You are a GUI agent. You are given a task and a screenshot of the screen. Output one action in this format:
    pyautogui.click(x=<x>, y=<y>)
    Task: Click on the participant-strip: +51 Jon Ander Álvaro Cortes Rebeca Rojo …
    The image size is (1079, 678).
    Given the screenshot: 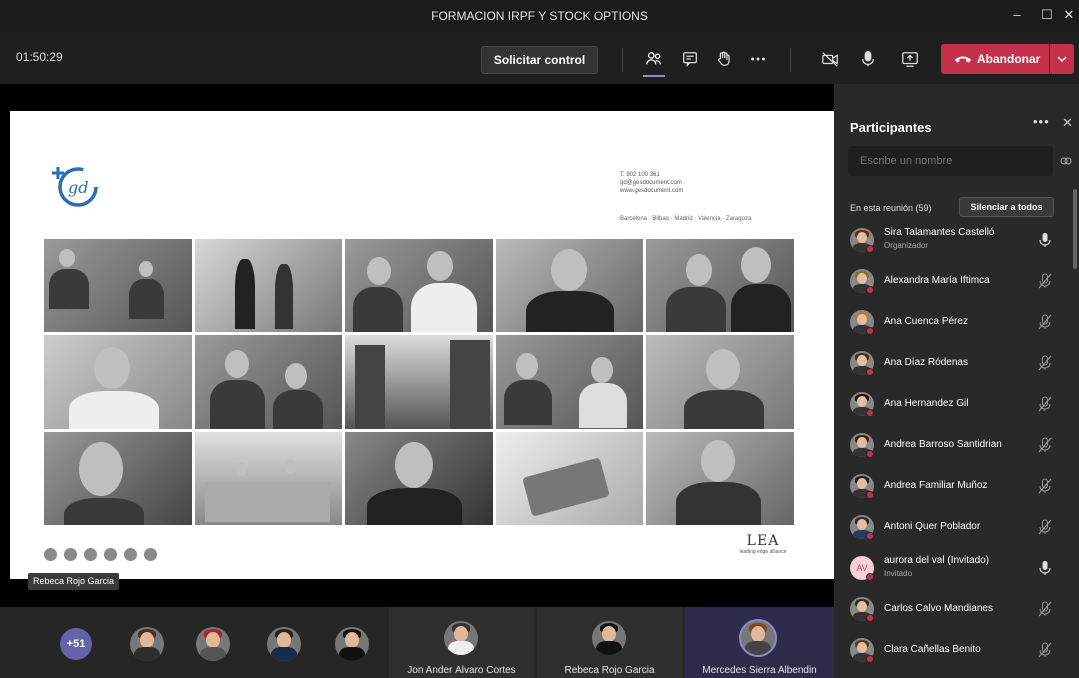 What is the action you would take?
    pyautogui.click(x=417, y=642)
    